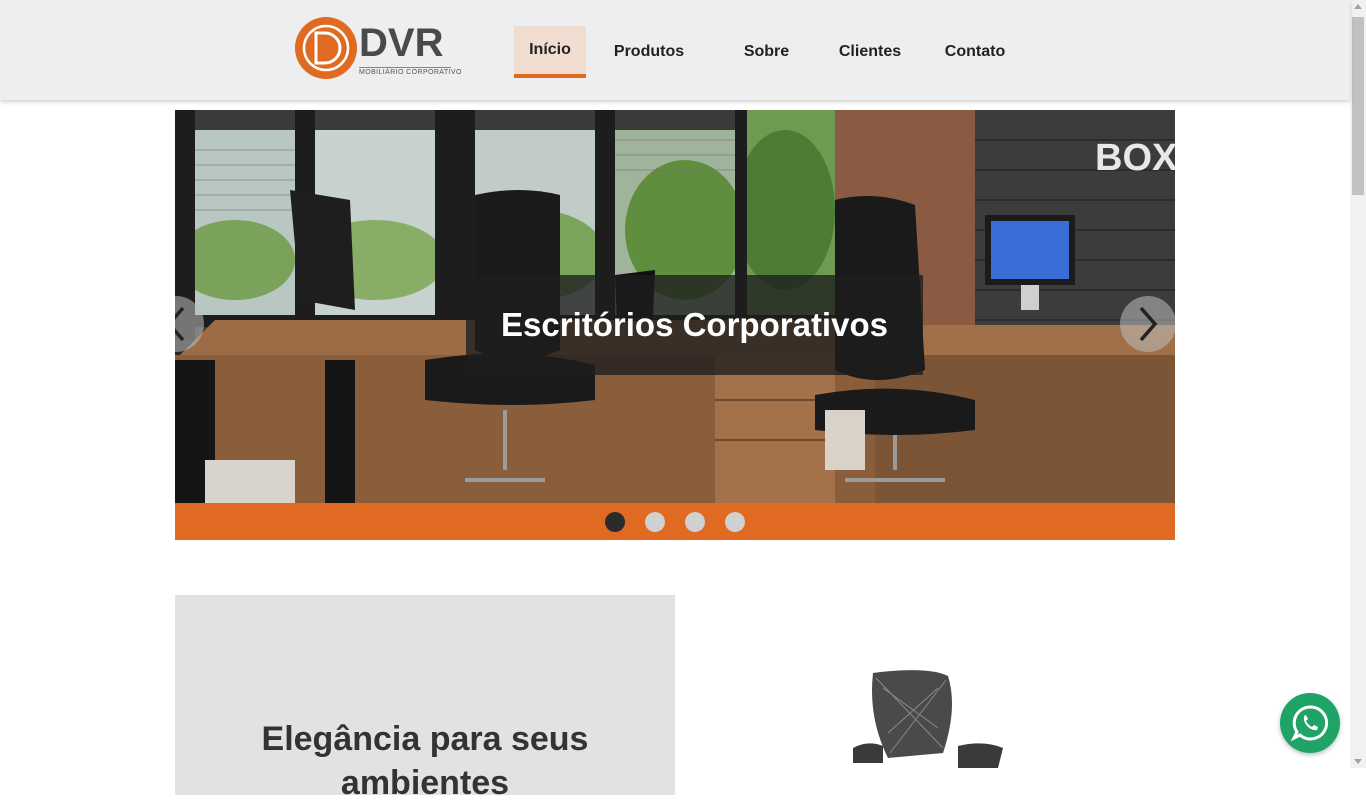 This screenshot has height=805, width=1366. I want to click on main-nav: Início Produtos Sobre Clientes Contato, so click(767, 52).